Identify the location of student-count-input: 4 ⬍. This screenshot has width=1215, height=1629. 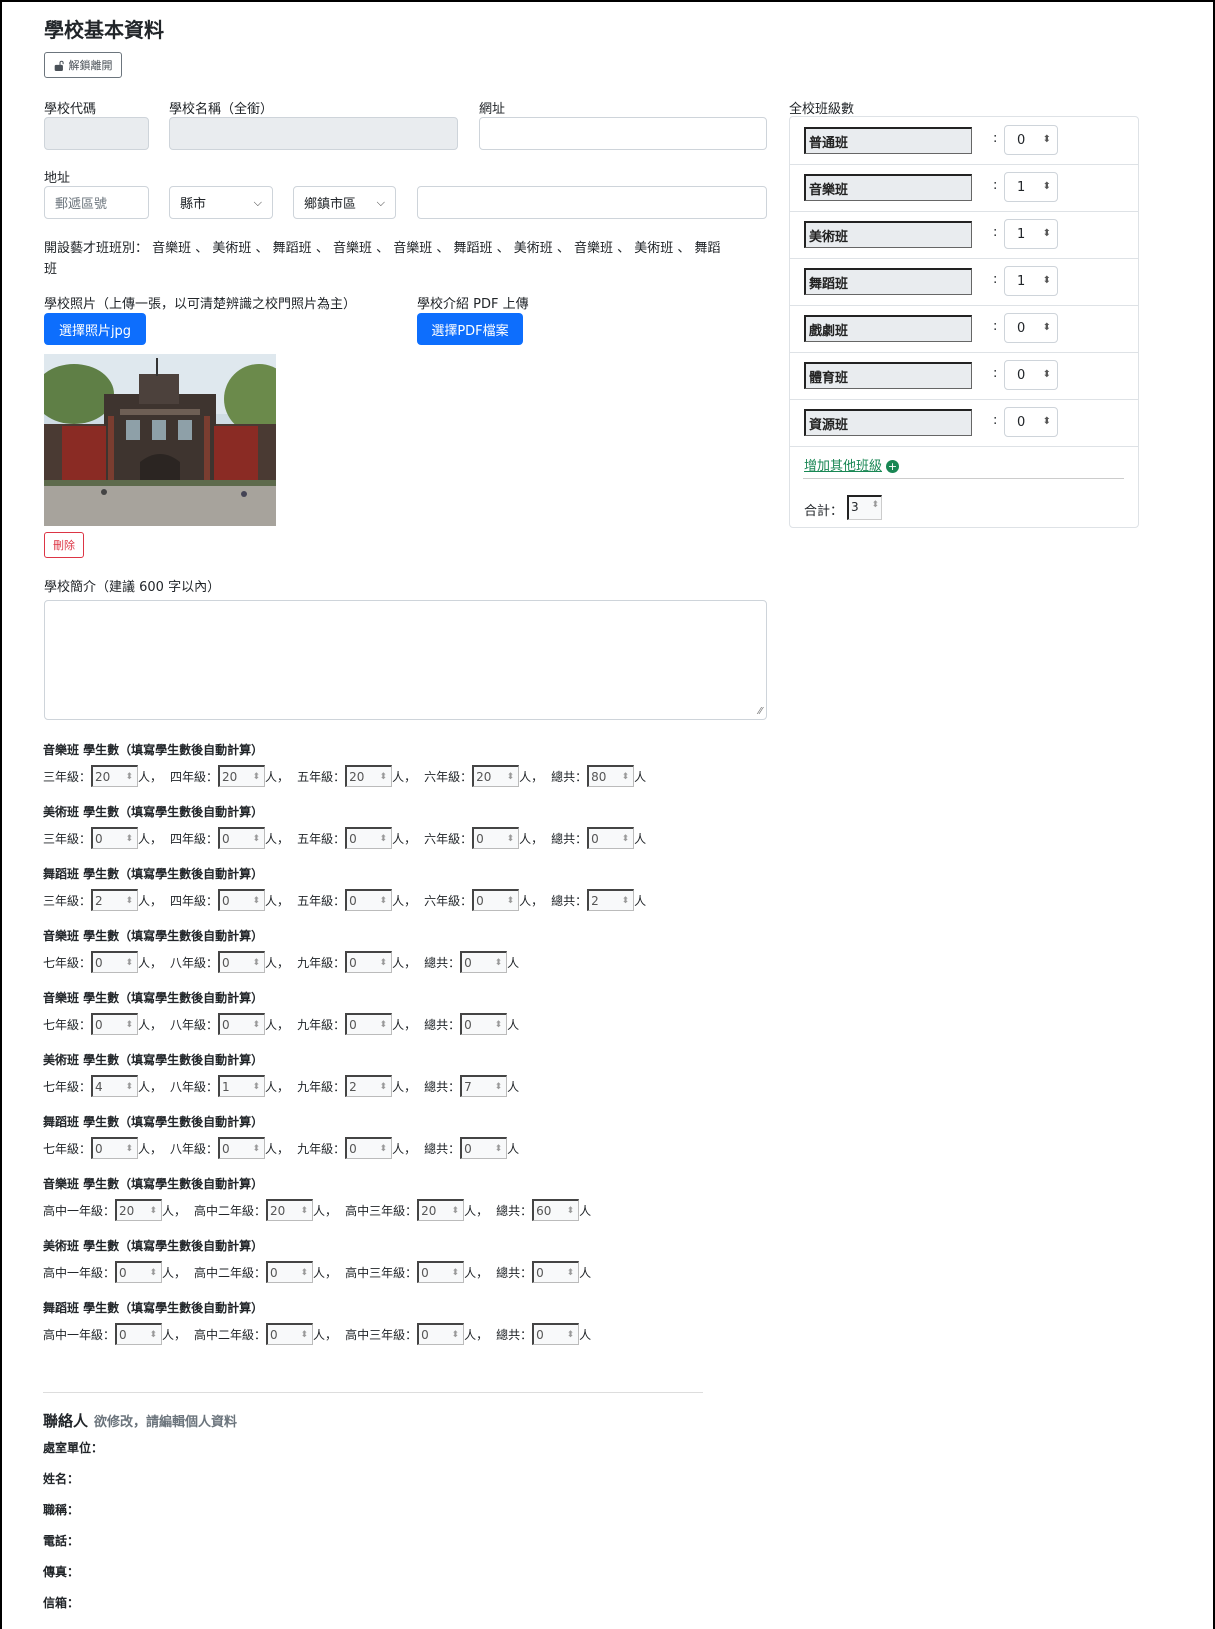
(115, 1086).